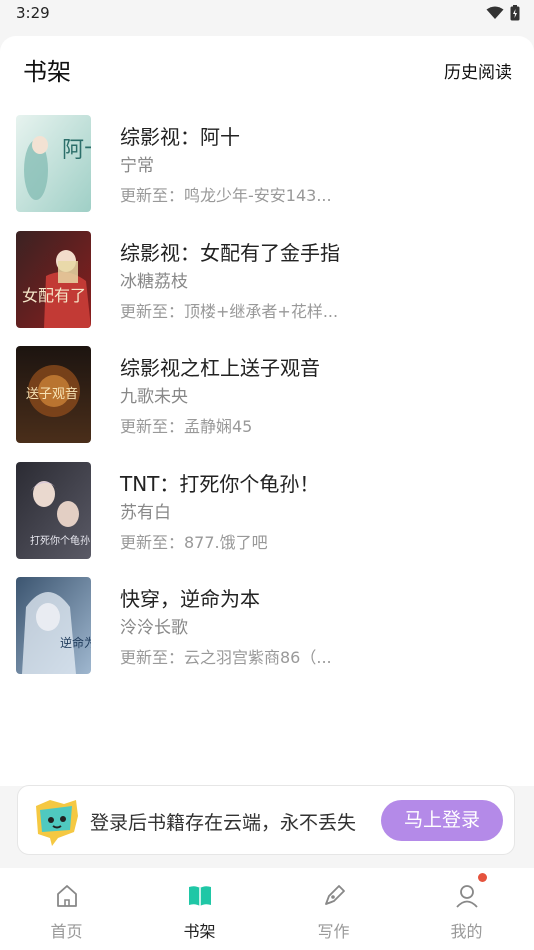  I want to click on home-icon, so click(66, 896).